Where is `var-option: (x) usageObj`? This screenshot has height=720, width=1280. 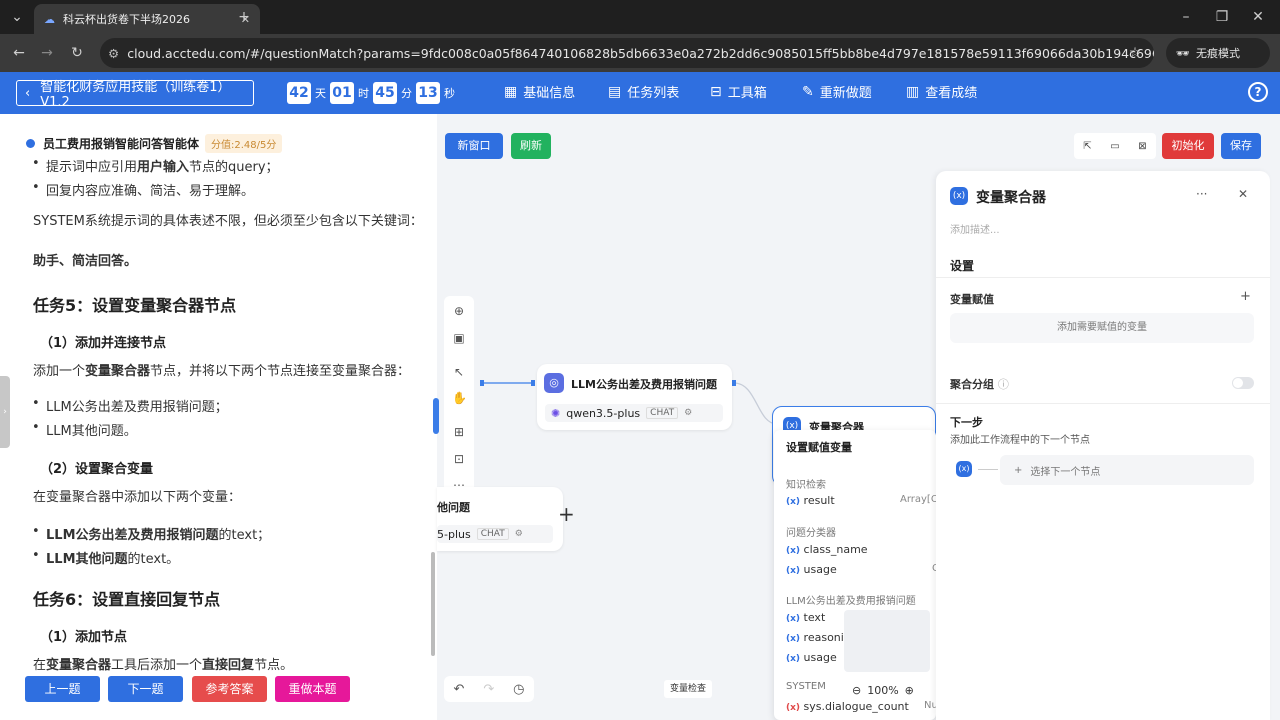 var-option: (x) usageObj is located at coordinates (861, 569).